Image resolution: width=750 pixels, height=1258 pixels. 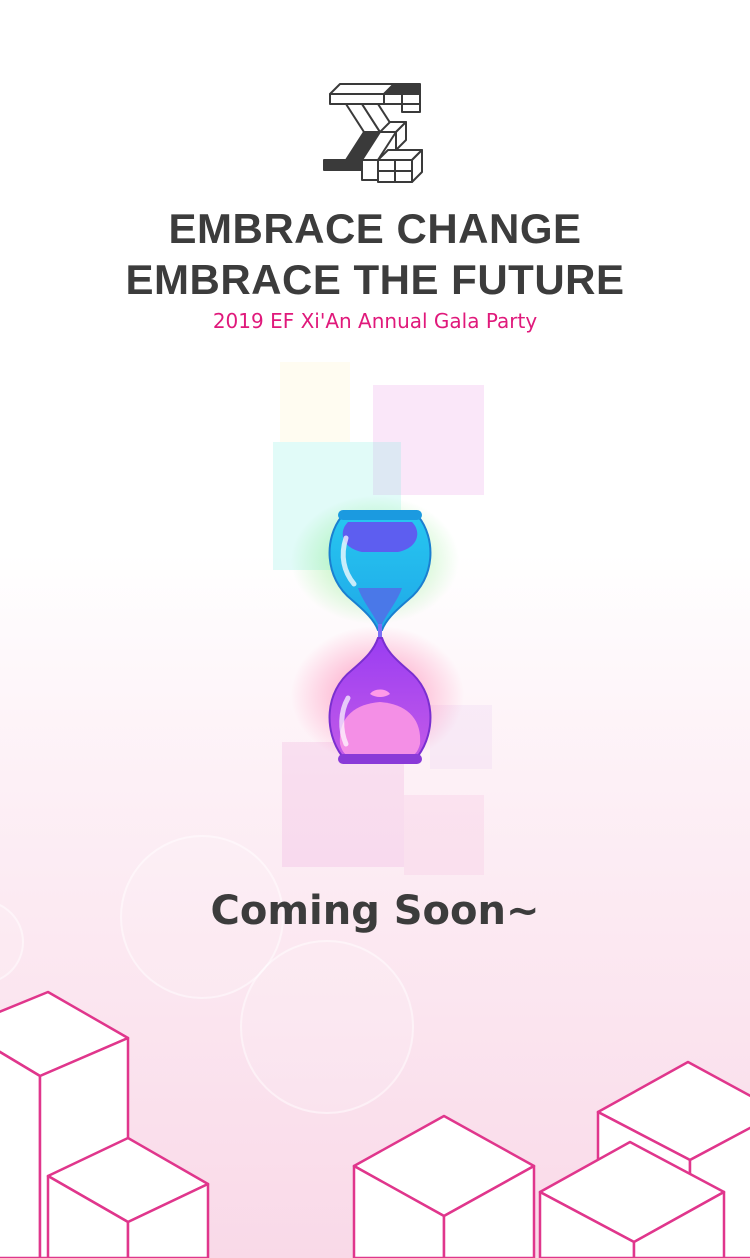 I want to click on coming-soon-text: Coming Soon~, so click(x=375, y=911).